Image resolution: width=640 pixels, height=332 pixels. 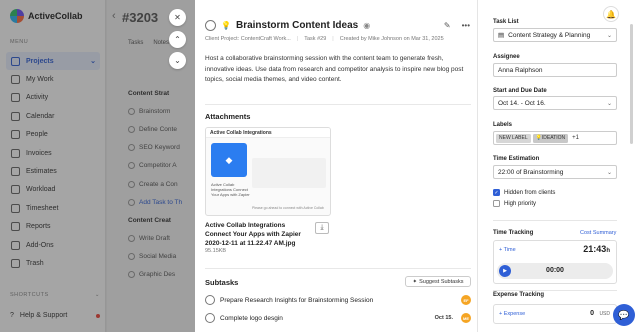 I want to click on suggest-label: Suggest Subtasks, so click(x=441, y=281).